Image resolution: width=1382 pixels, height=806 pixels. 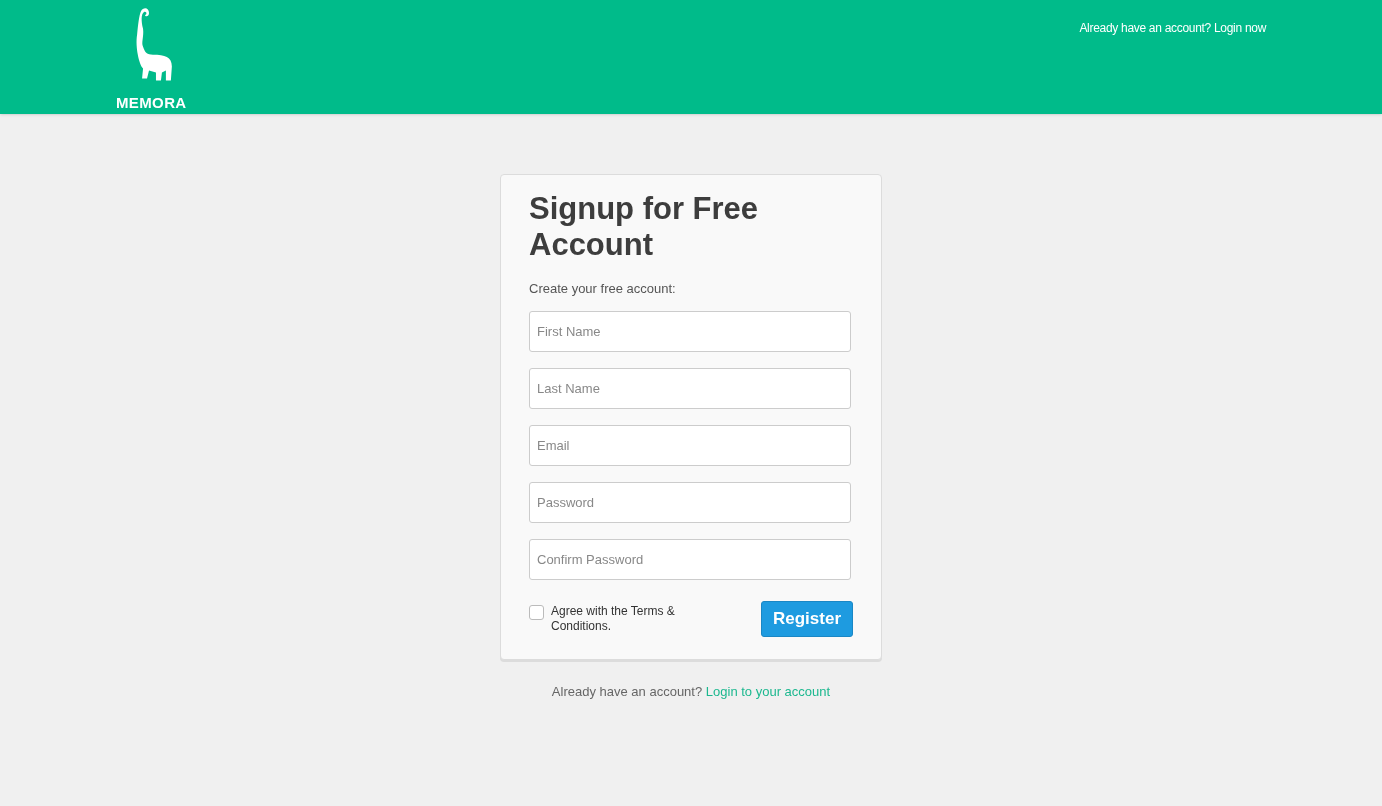 What do you see at coordinates (690, 559) in the screenshot?
I see `input-field: Confirm Password` at bounding box center [690, 559].